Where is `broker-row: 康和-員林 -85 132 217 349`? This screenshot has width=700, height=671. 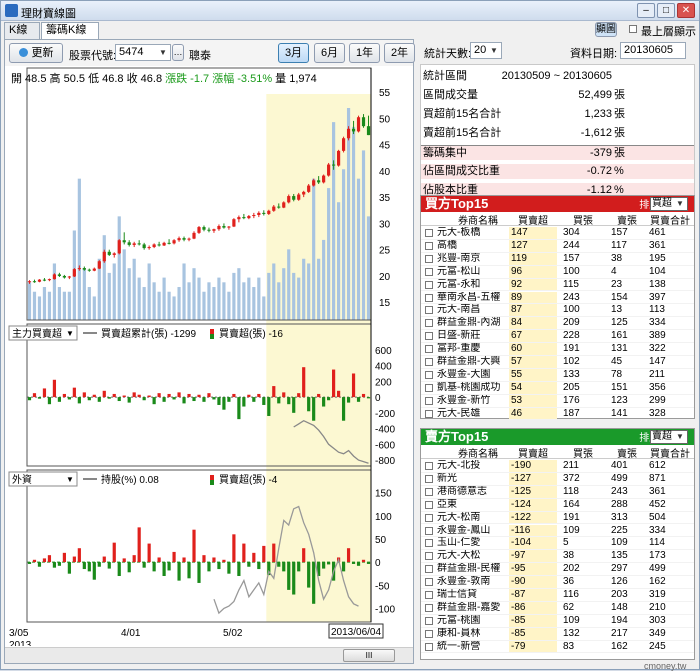
broker-row: 康和-員林 -85 132 217 349 is located at coordinates (557, 634).